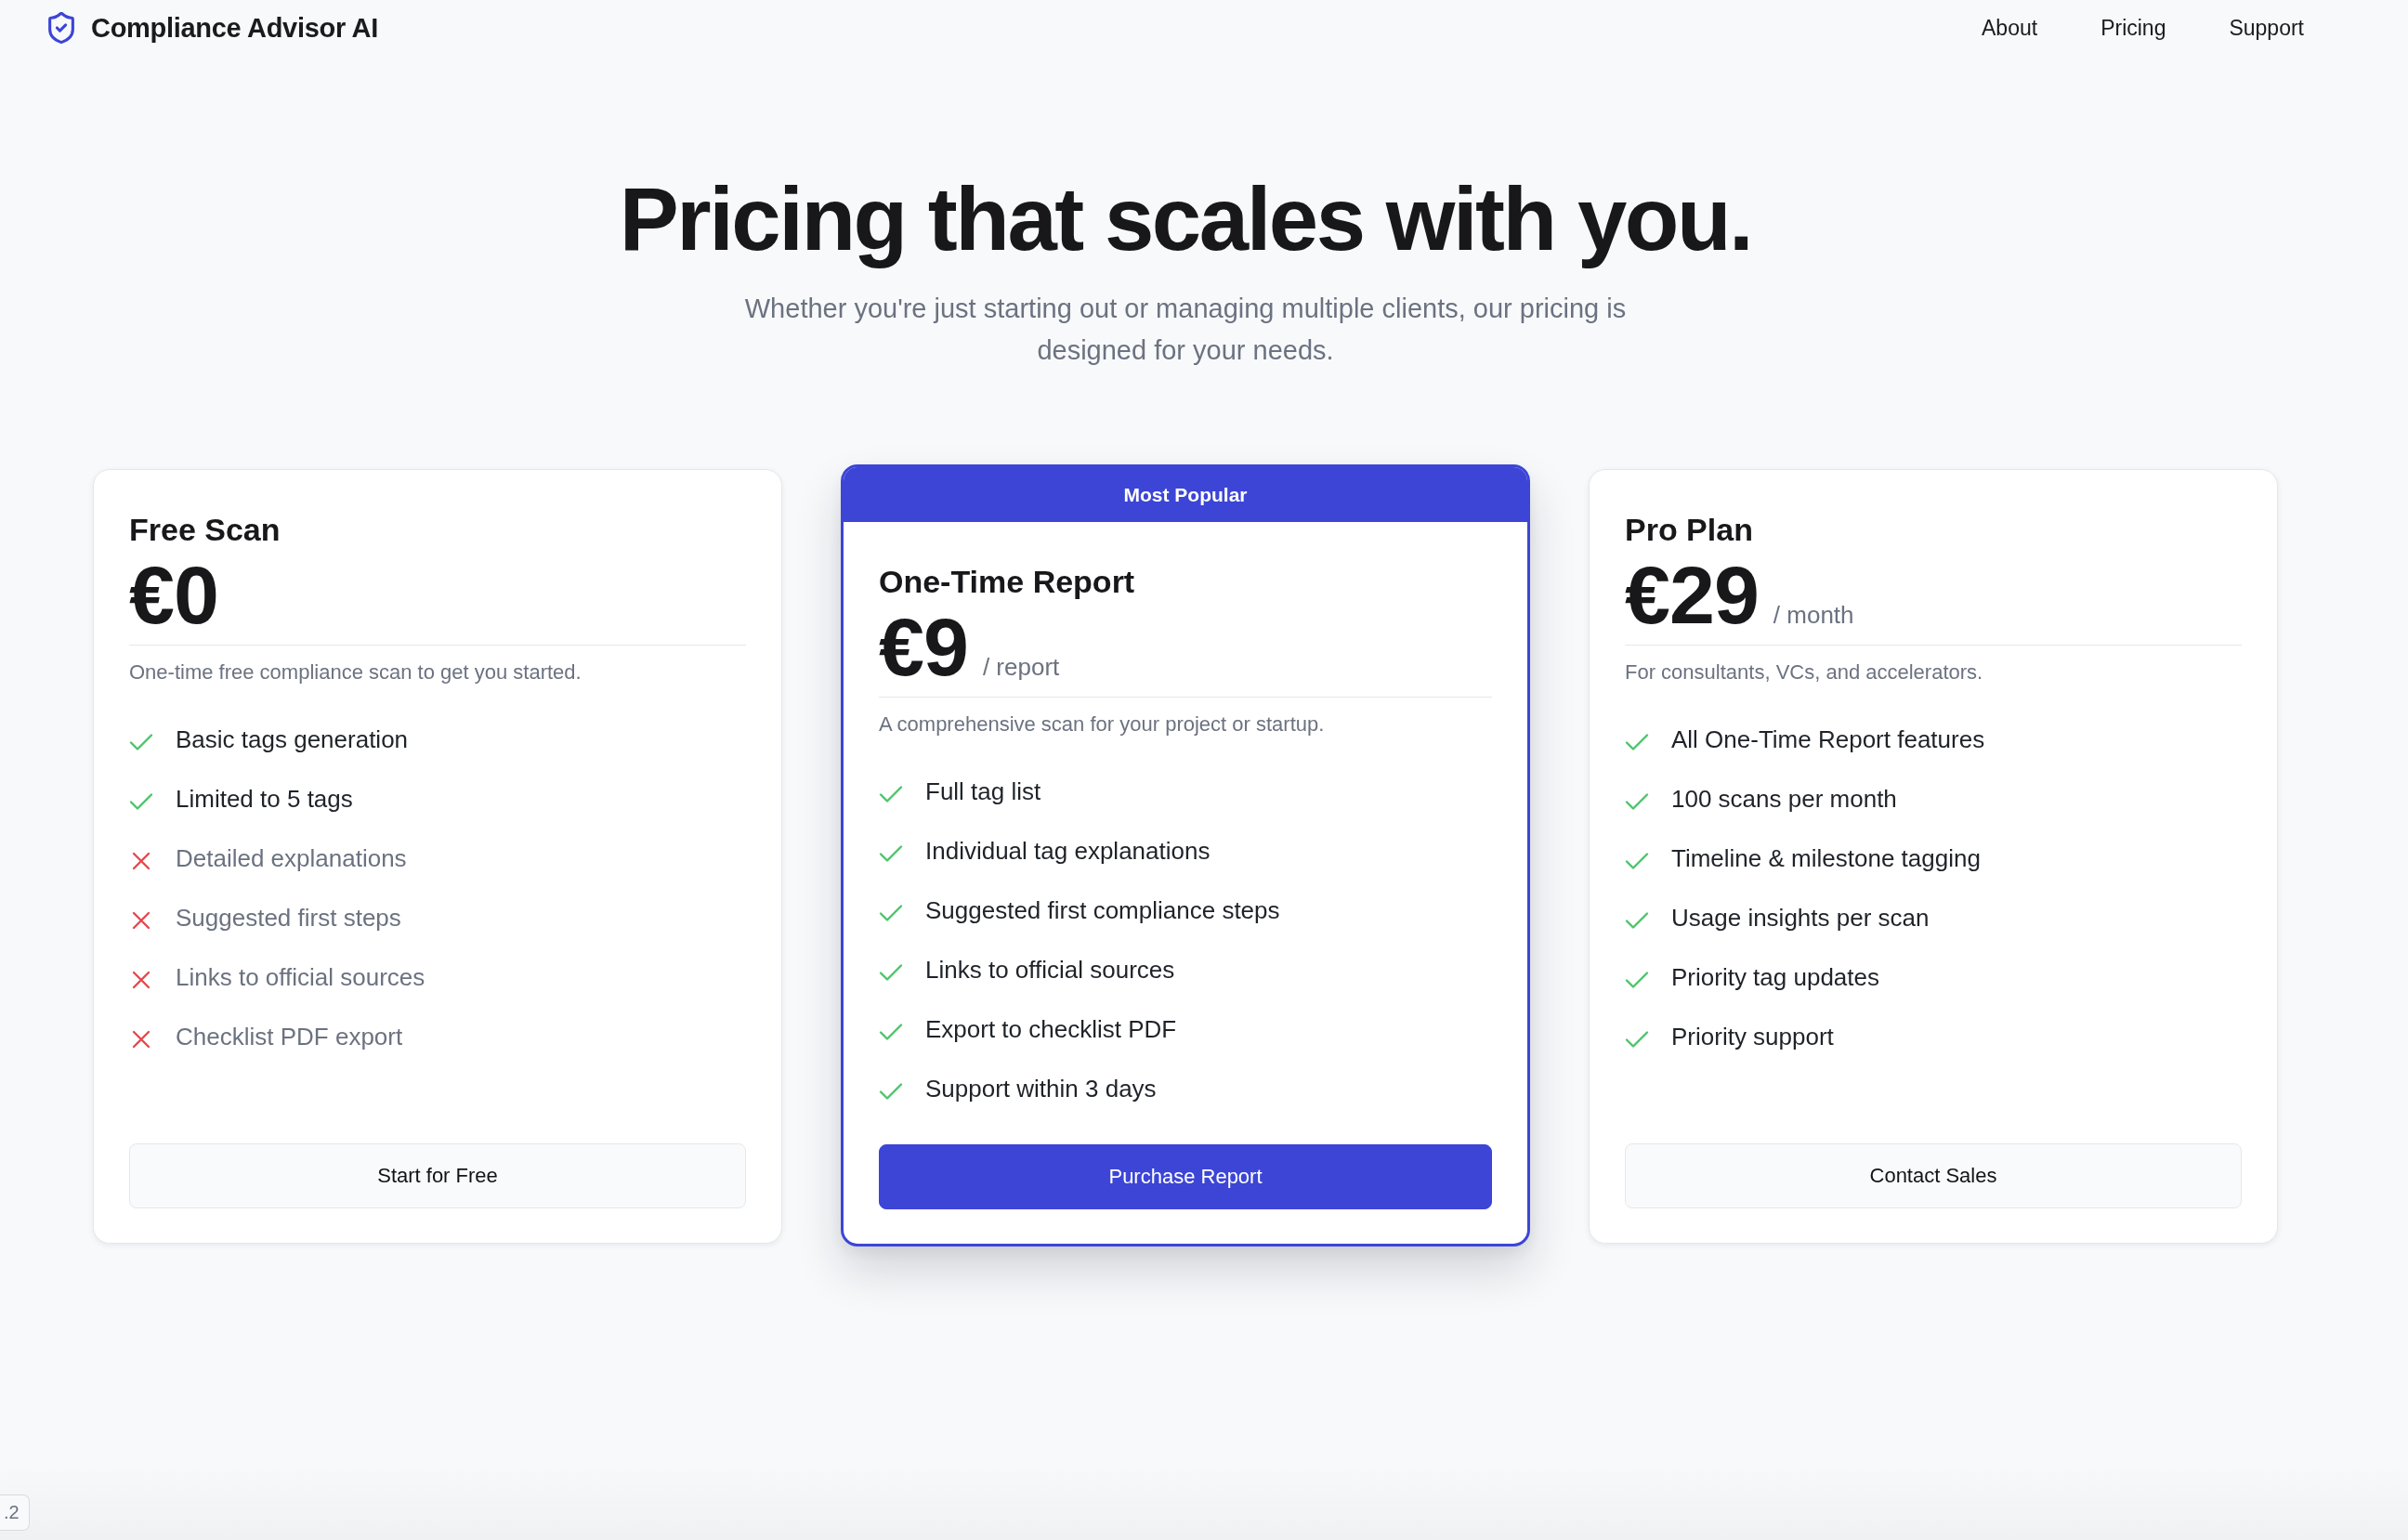  I want to click on plan-name: Pro Plan, so click(1689, 530).